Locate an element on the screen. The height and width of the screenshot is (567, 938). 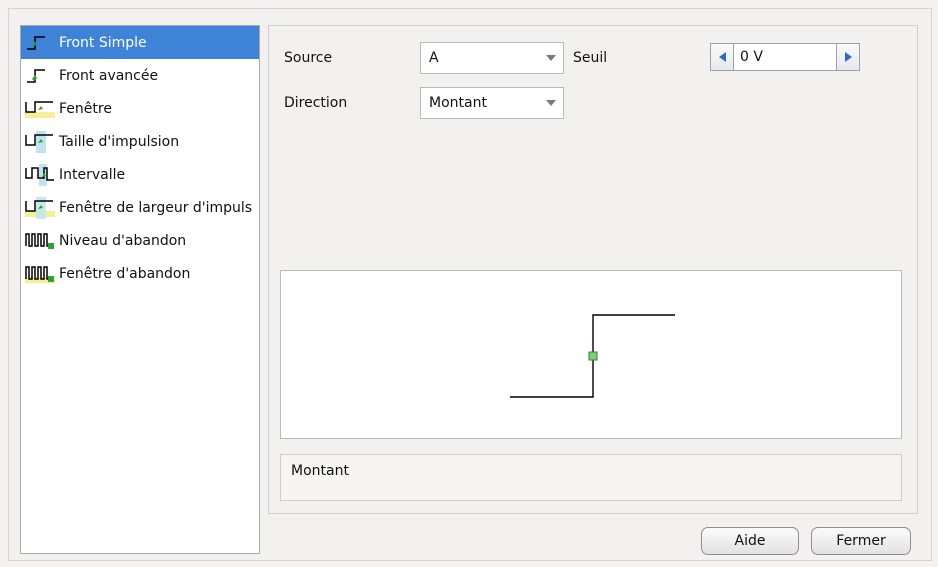
threshold-value: 0 V is located at coordinates (785, 57).